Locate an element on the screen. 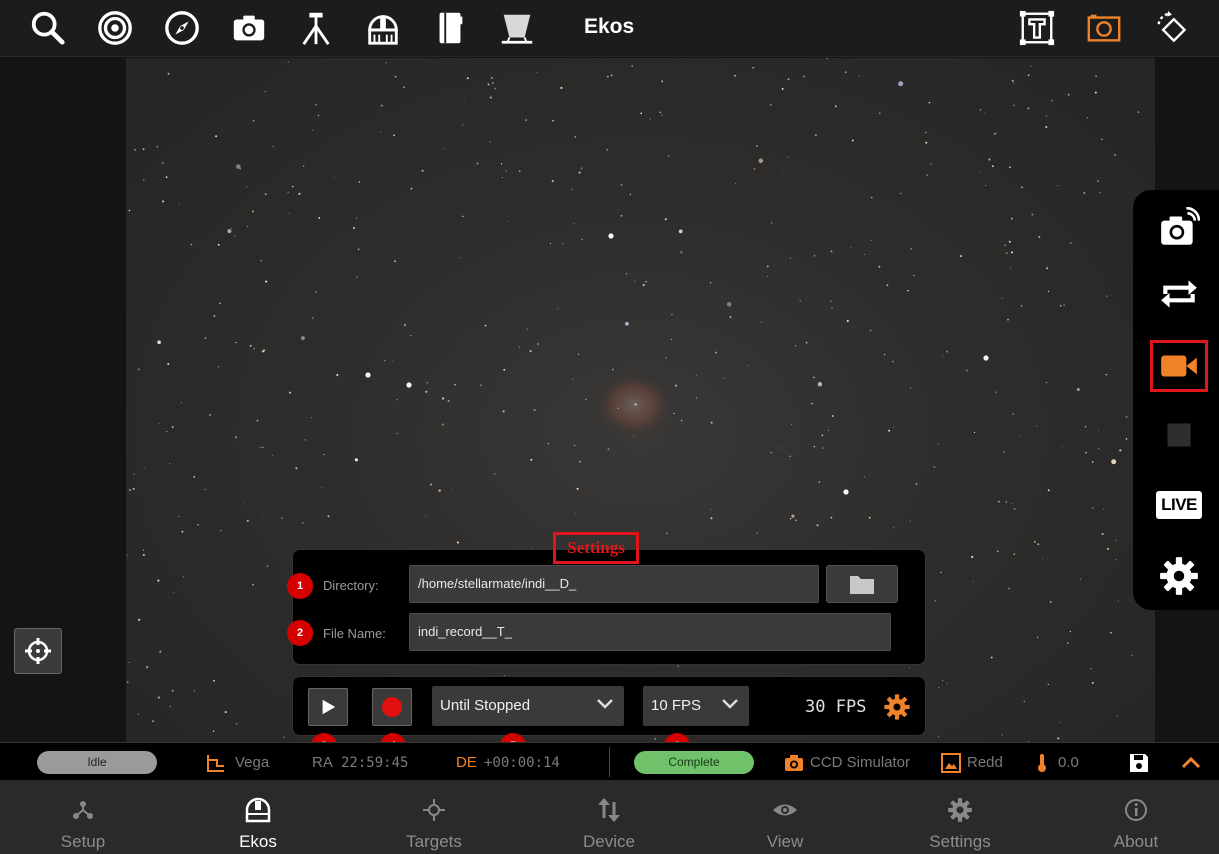  live-icon: LIVE is located at coordinates (1179, 505).